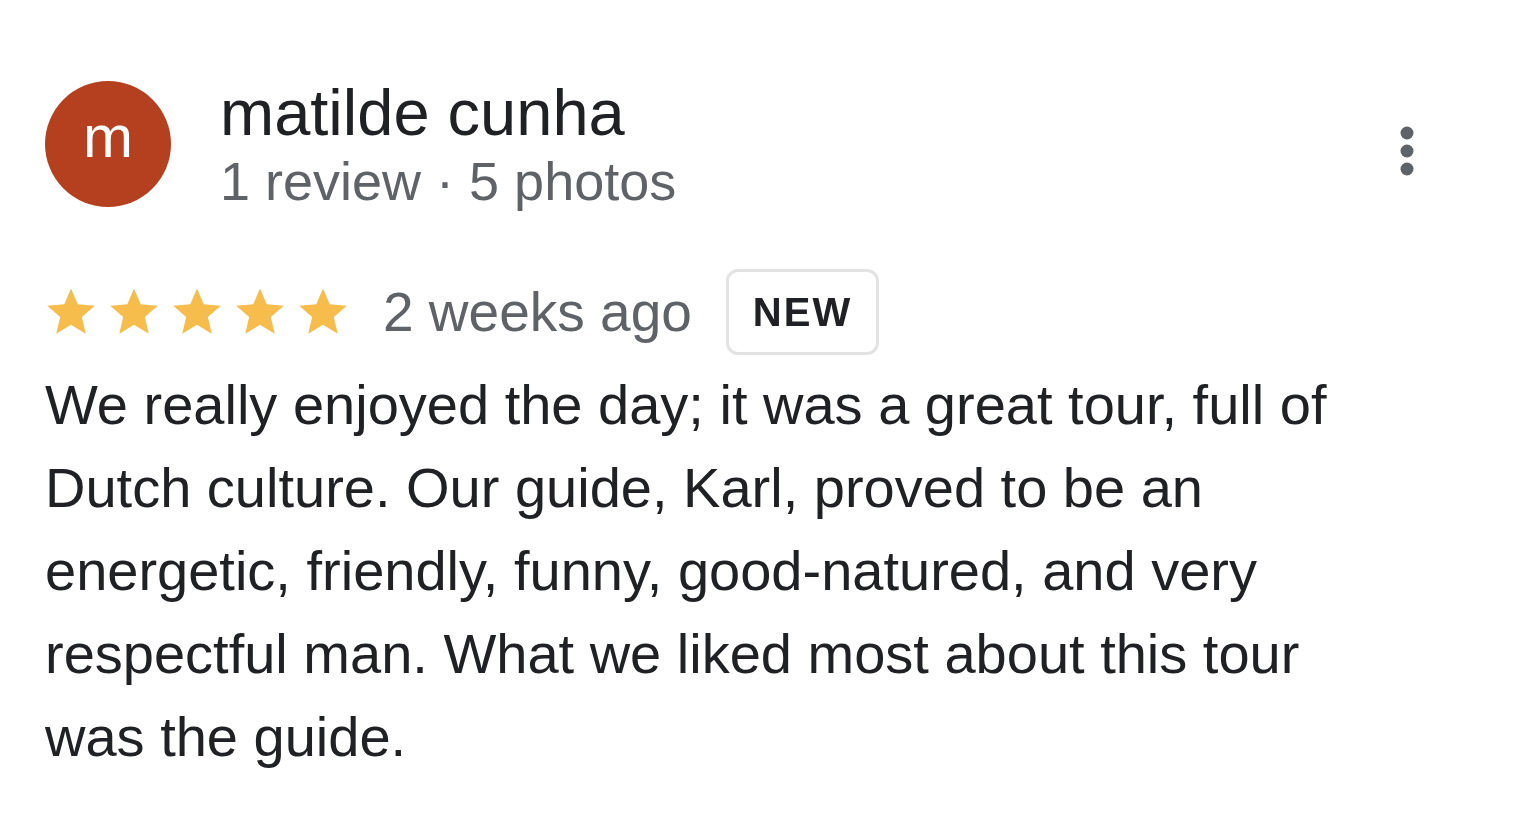 The image size is (1518, 834). What do you see at coordinates (802, 312) in the screenshot?
I see `new-badge: NEW` at bounding box center [802, 312].